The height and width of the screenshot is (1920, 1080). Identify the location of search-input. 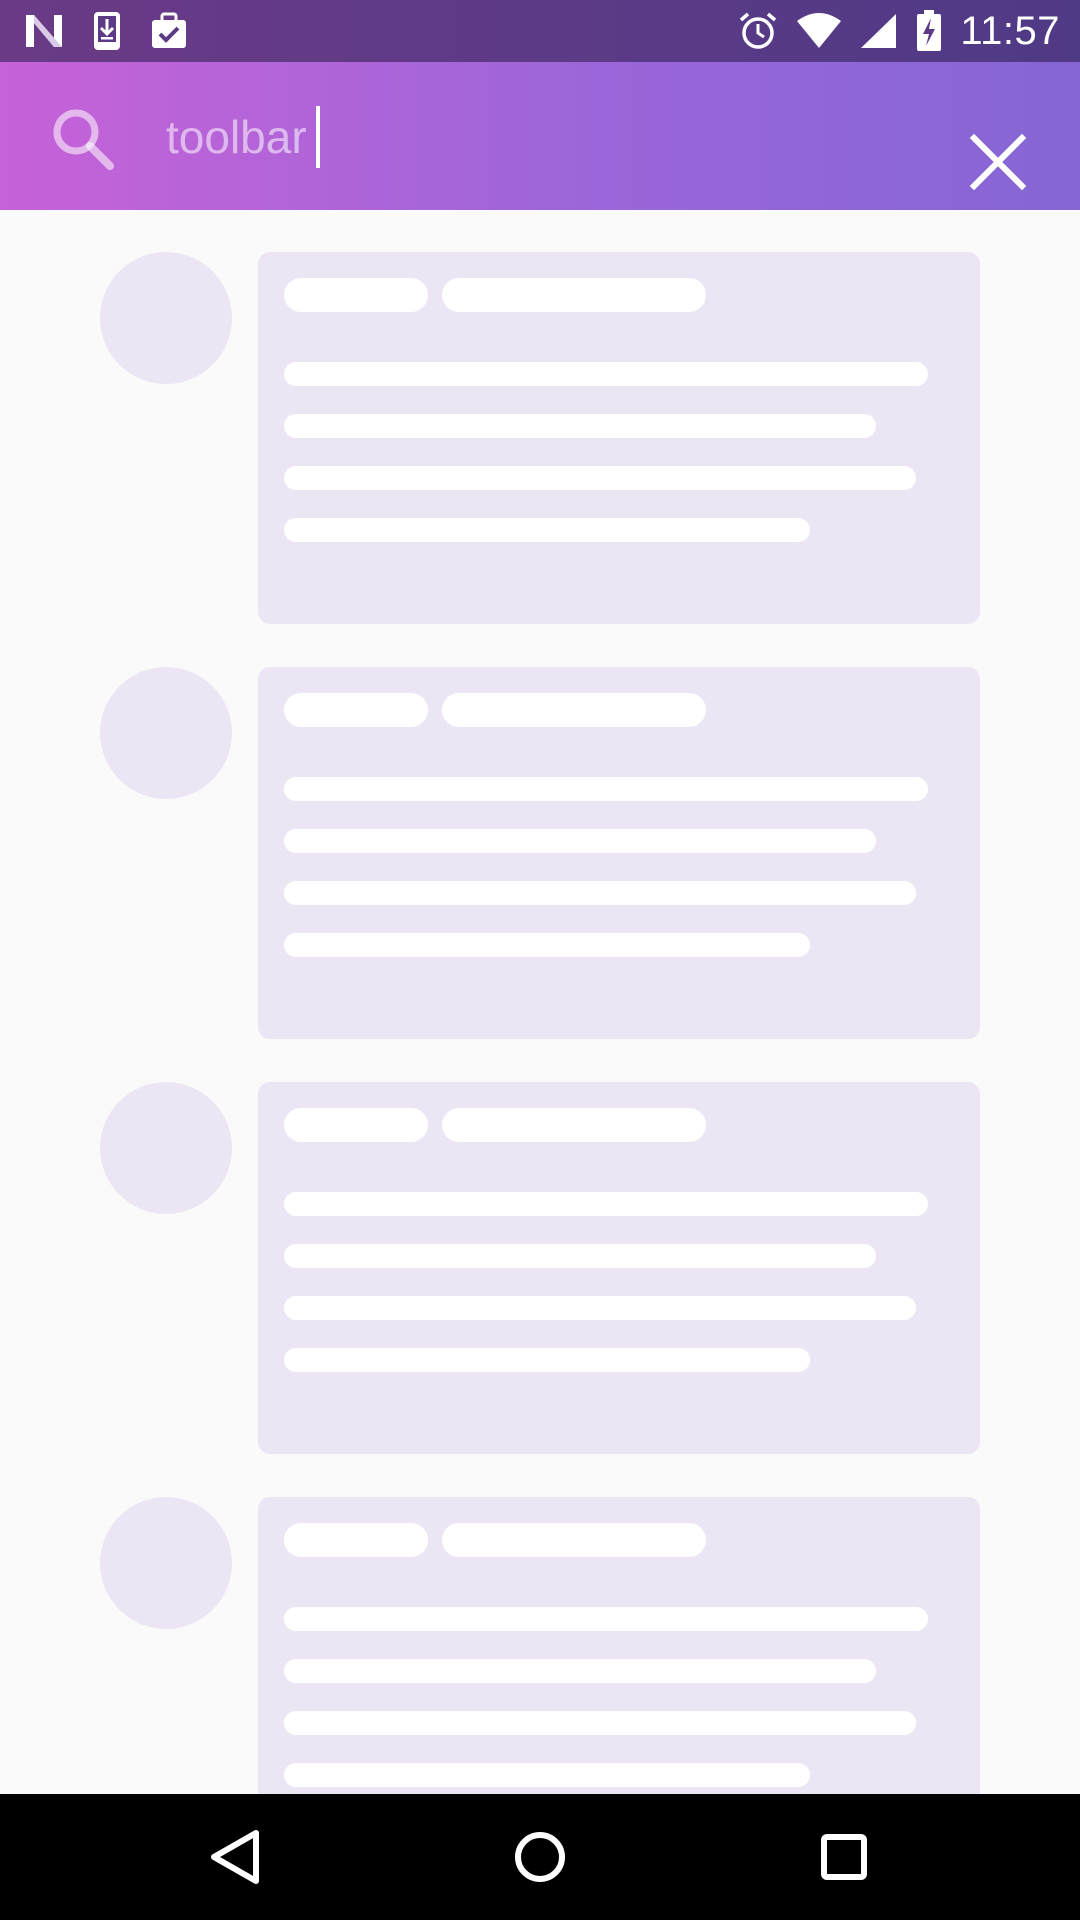
(546, 137).